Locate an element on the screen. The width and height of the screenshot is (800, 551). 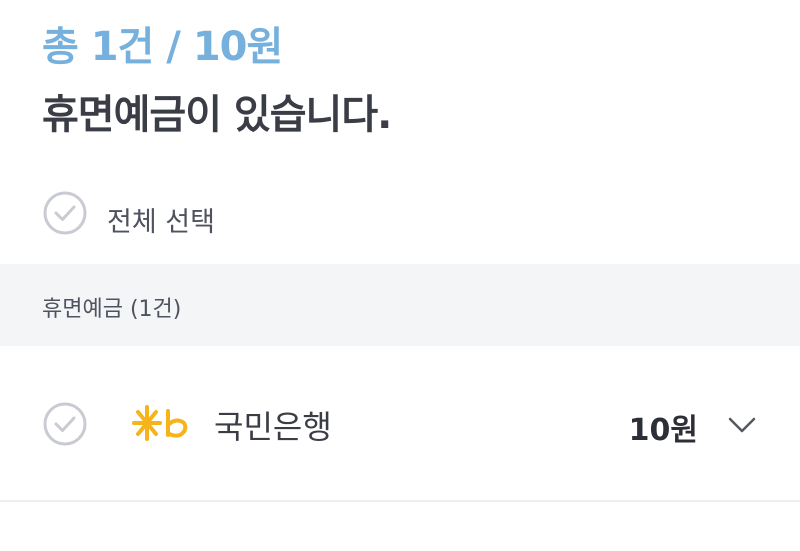
account-amount: 10원 is located at coordinates (663, 430).